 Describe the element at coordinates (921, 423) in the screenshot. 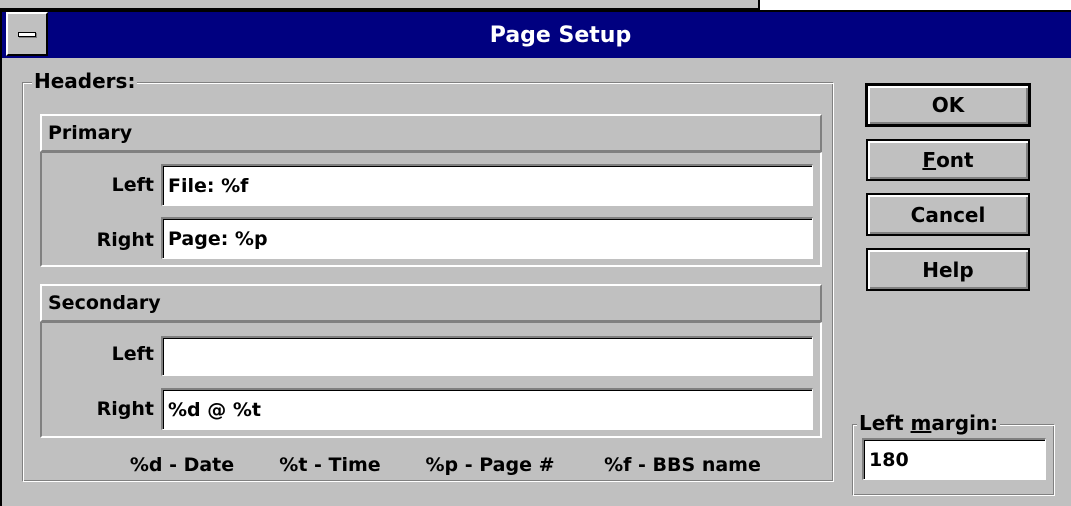

I see `left-margin-label-mnemonic: m` at that location.